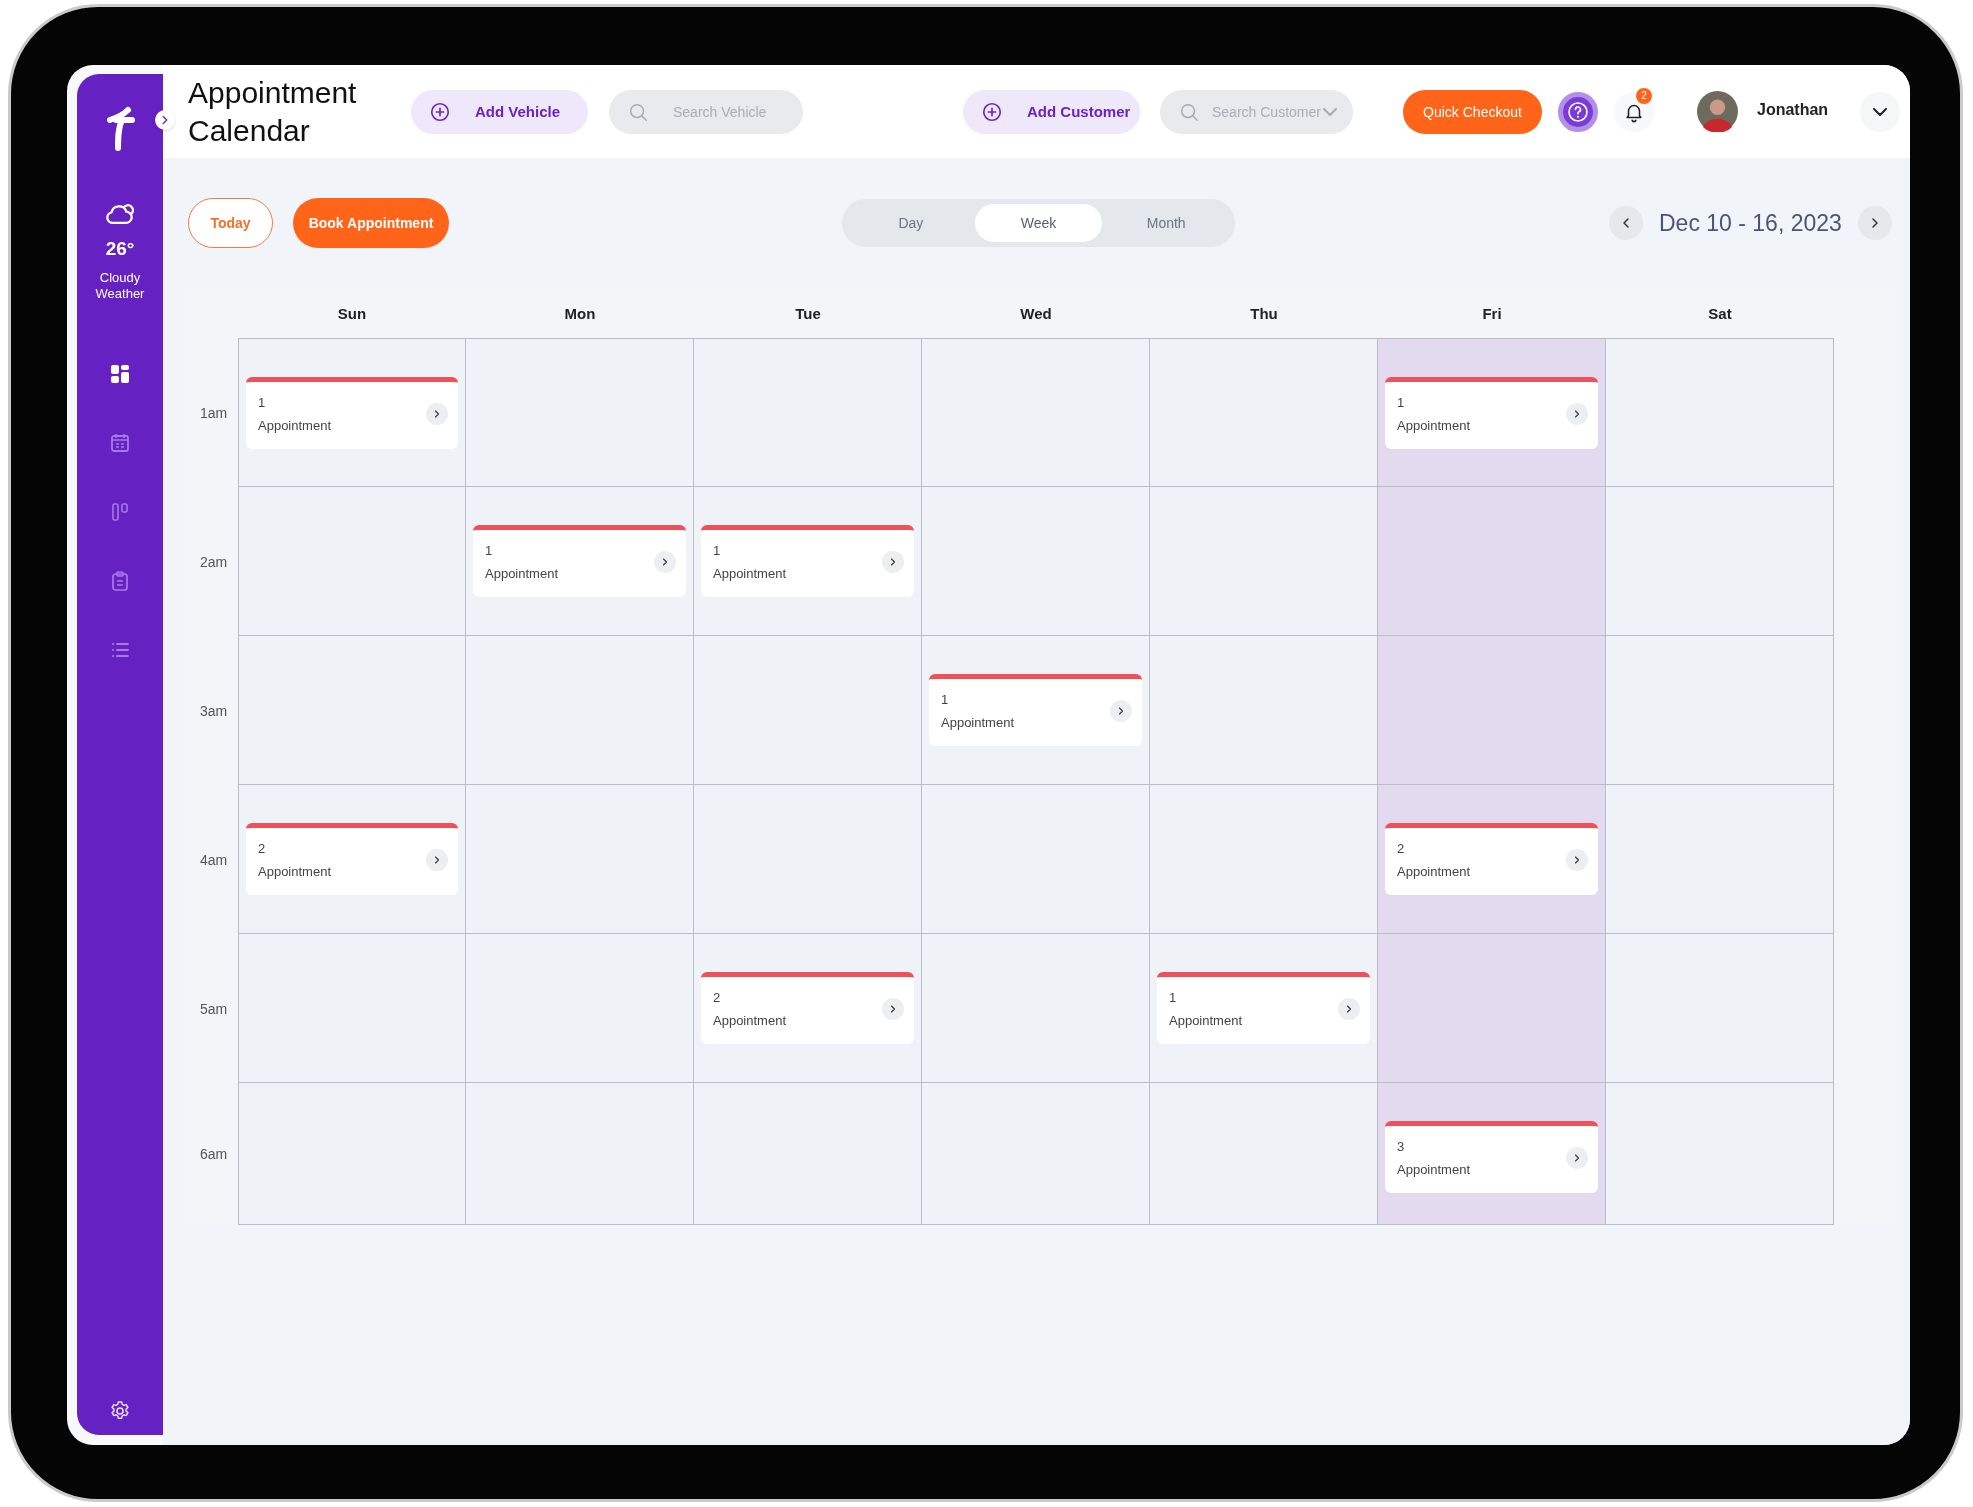  I want to click on temperature: 26°, so click(120, 249).